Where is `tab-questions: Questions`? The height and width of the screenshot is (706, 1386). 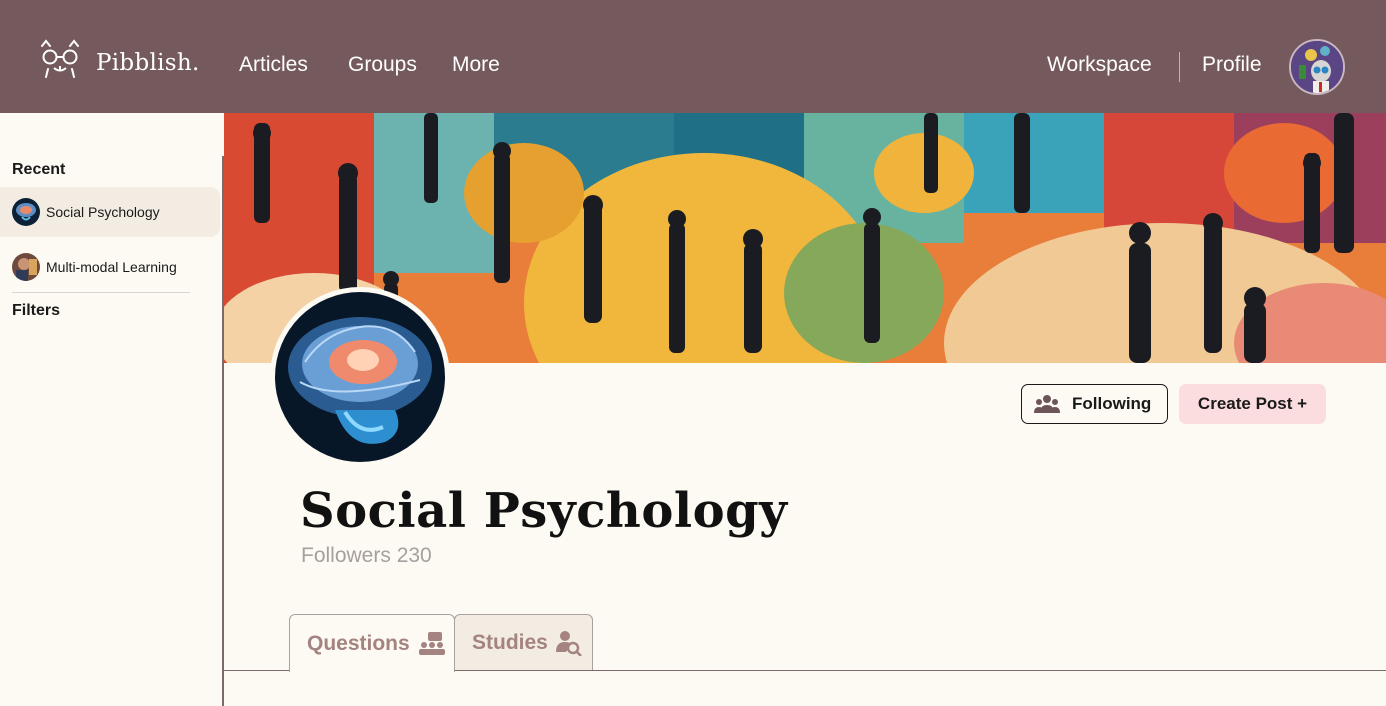
tab-questions: Questions is located at coordinates (372, 643).